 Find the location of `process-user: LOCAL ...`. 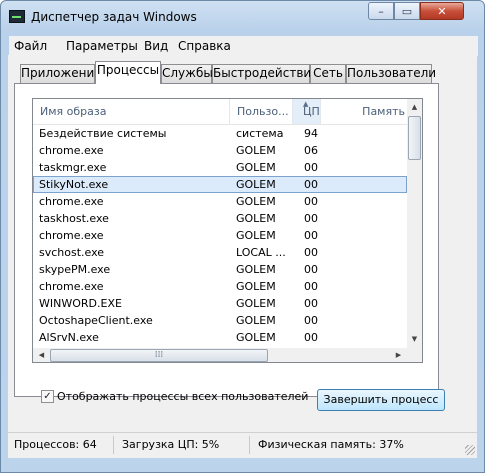

process-user: LOCAL ... is located at coordinates (261, 252).